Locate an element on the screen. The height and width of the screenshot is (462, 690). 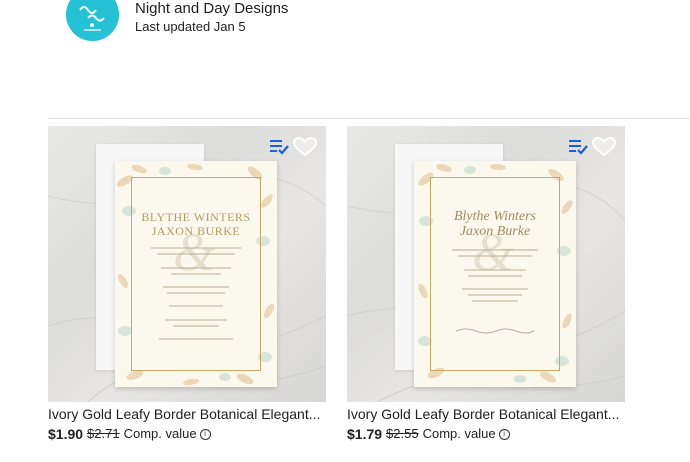
compare-price: $2.55 is located at coordinates (402, 433).